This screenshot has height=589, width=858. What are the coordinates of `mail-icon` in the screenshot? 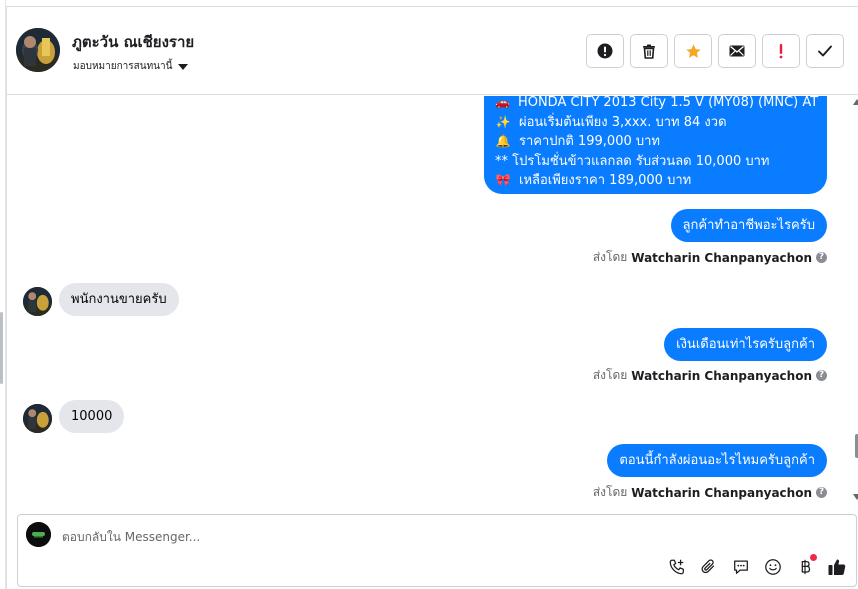 It's located at (737, 51).